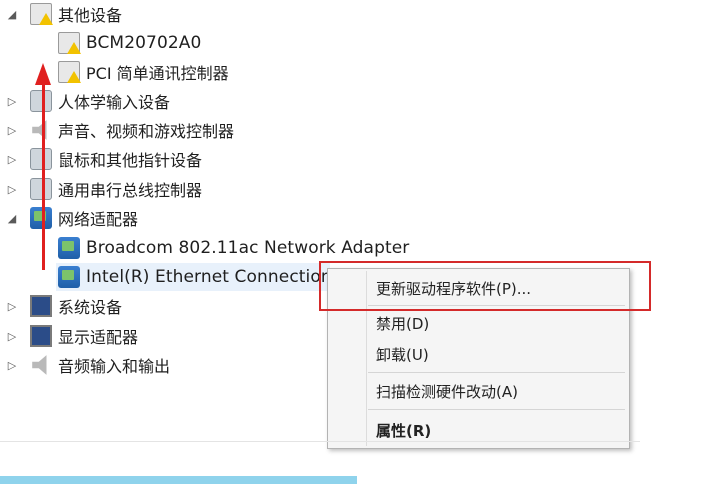  I want to click on tree-item-broadcom: Broadcom 802.11ac Network Adapter, so click(233, 248).